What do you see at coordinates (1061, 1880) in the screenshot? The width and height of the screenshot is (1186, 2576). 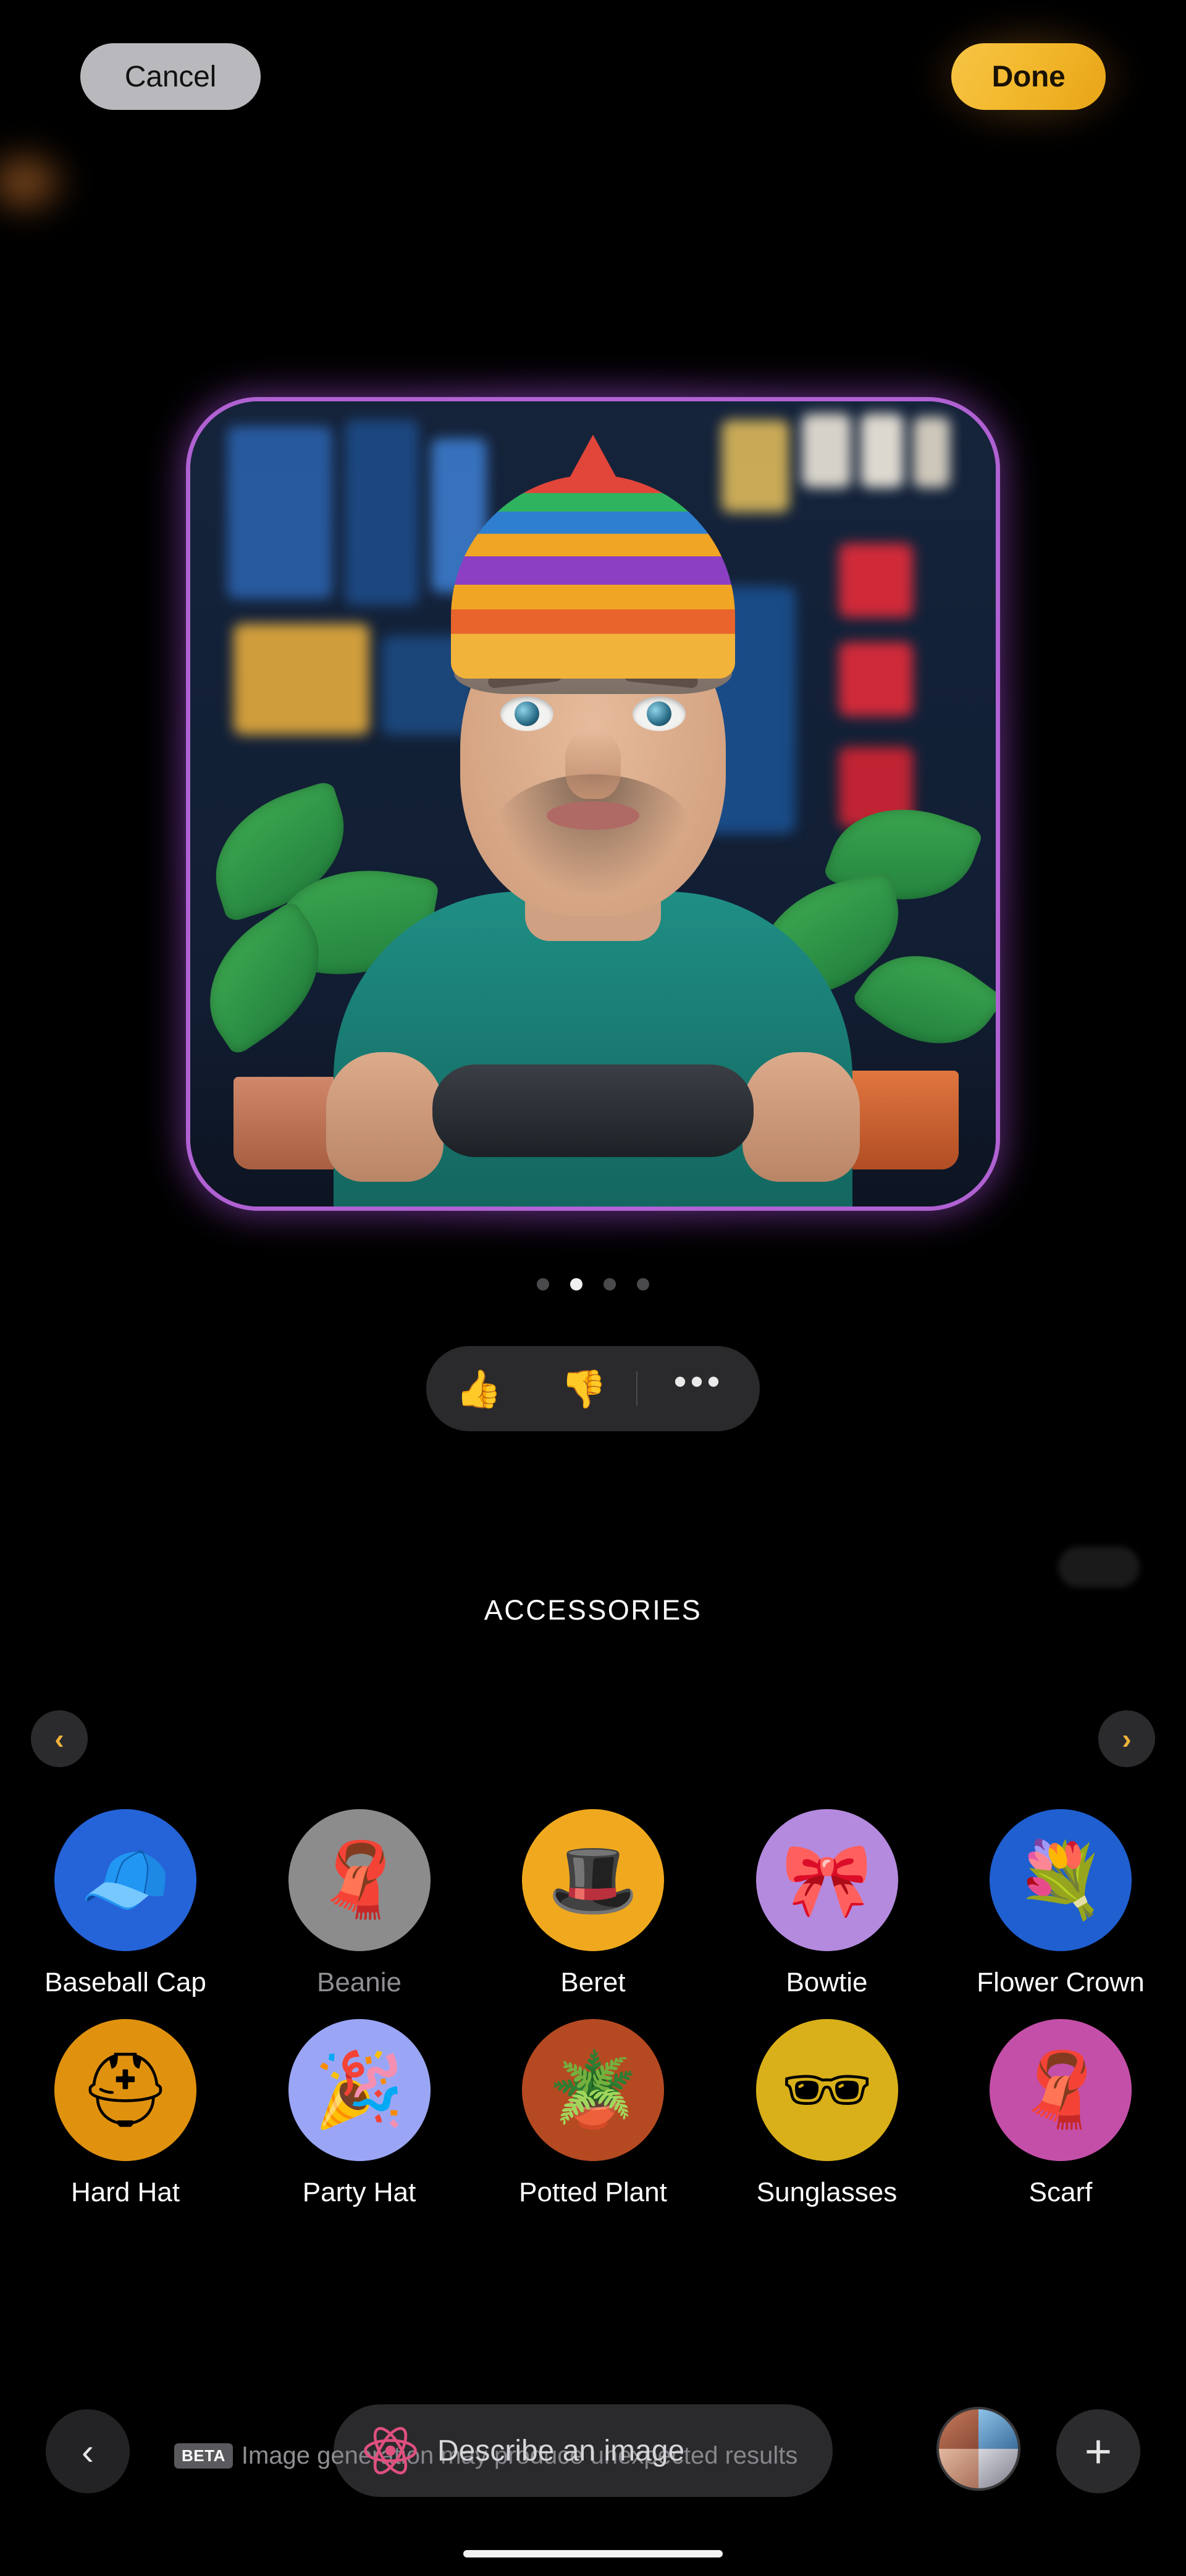 I see `flower-crown-icon: 💐` at bounding box center [1061, 1880].